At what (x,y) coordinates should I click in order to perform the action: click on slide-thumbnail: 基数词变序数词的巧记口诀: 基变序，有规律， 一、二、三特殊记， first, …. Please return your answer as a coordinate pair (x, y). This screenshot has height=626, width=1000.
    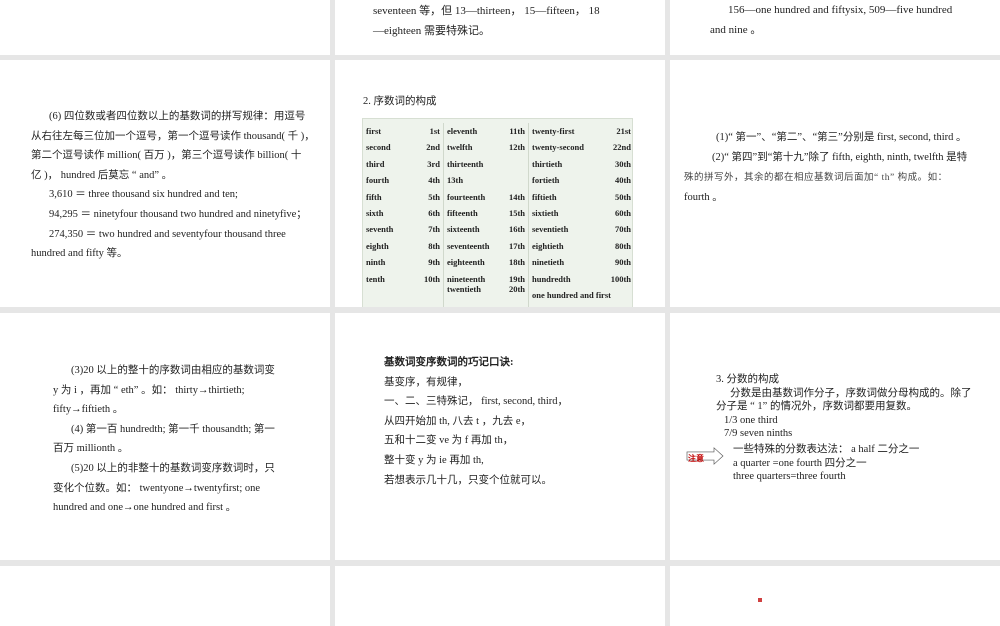
    Looking at the image, I should click on (500, 436).